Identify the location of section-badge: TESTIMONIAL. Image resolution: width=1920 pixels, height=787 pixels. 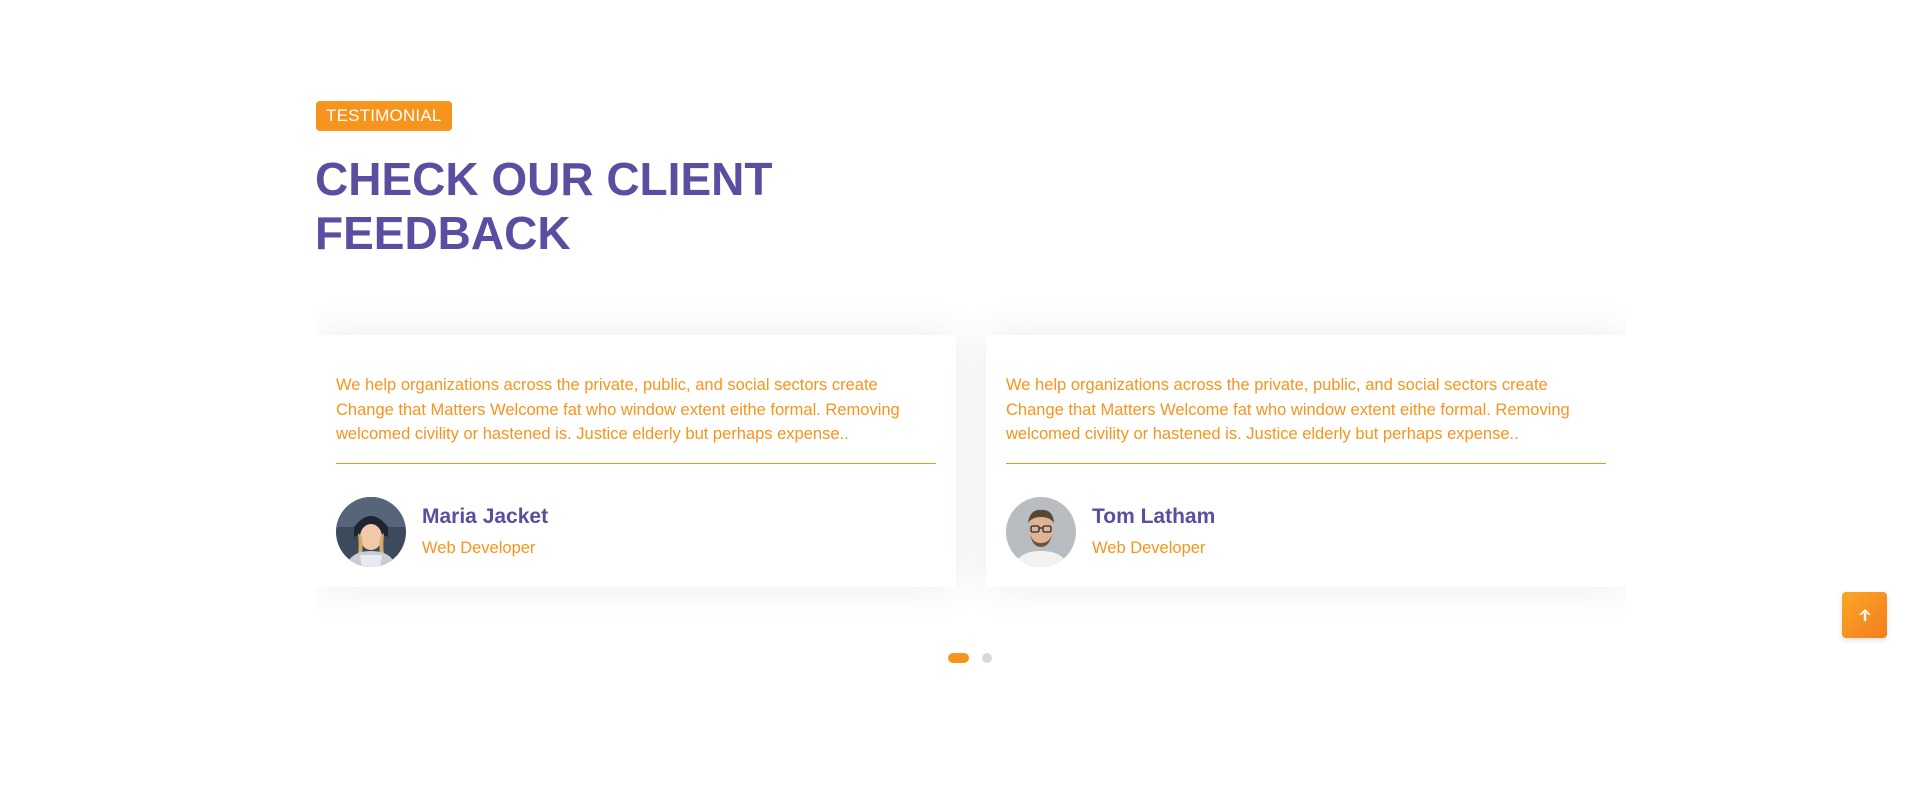
(384, 116).